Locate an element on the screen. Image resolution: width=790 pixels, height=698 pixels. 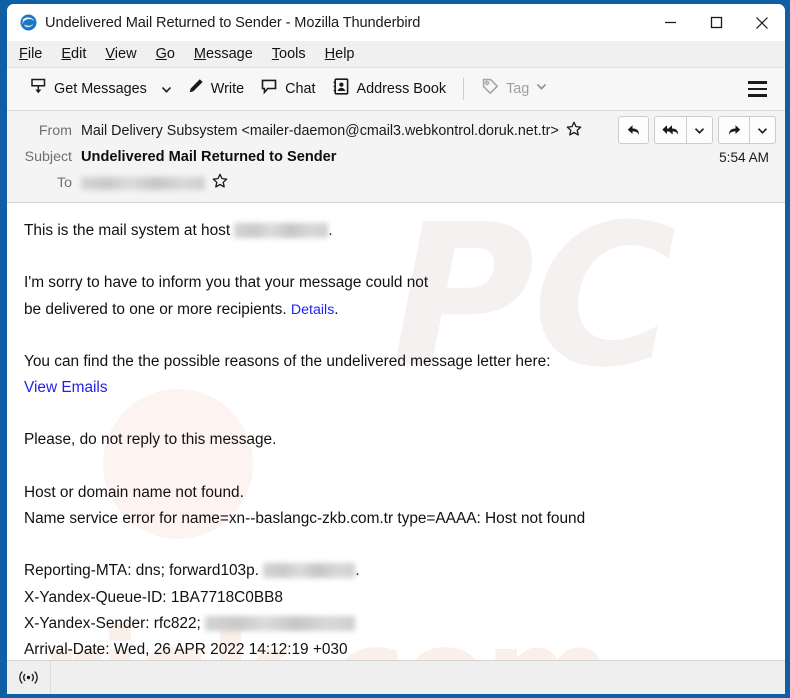
menu-tools-label: ools is located at coordinates (292, 54).